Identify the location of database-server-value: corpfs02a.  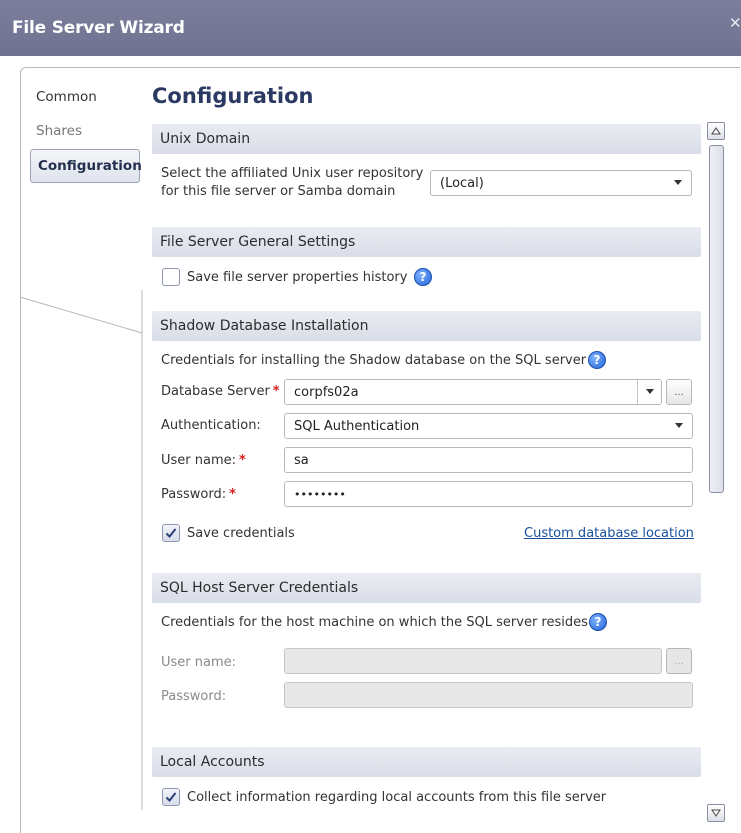
(326, 392).